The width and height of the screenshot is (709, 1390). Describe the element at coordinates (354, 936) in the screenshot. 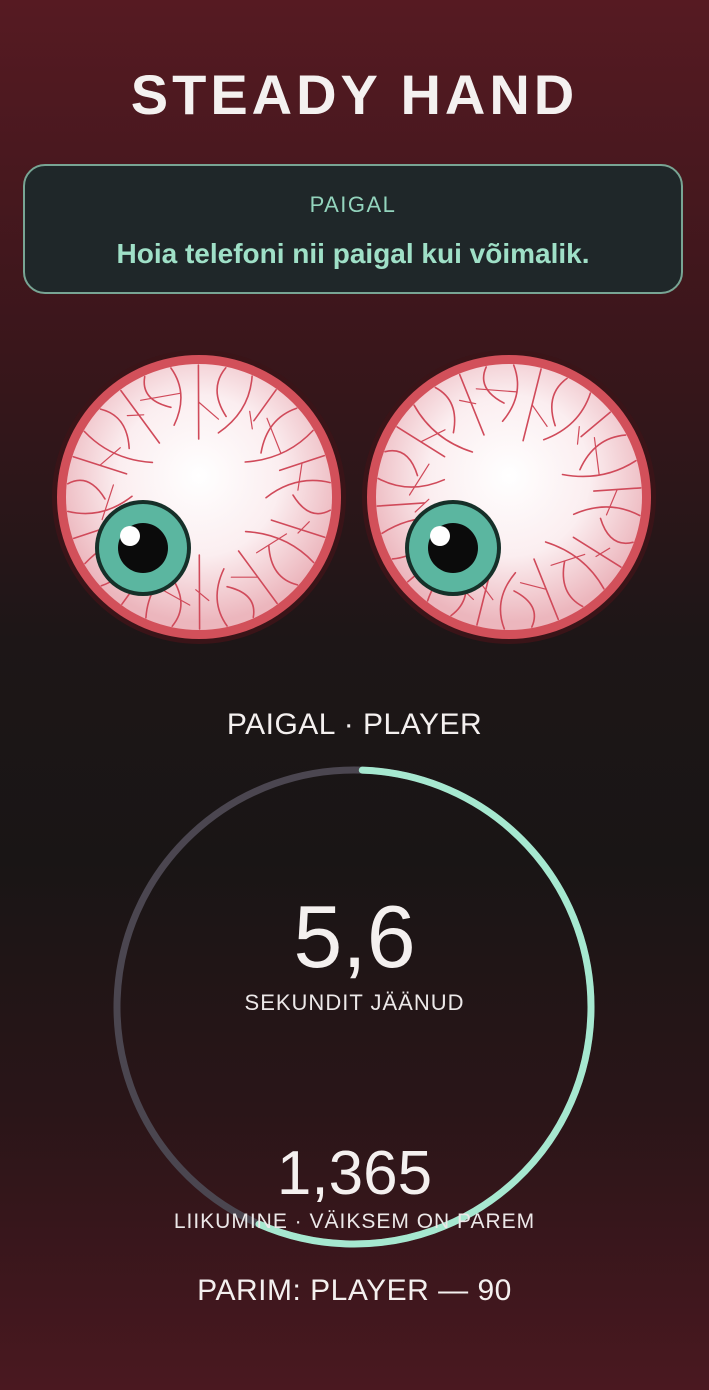

I see `timer-value: 5,6` at that location.